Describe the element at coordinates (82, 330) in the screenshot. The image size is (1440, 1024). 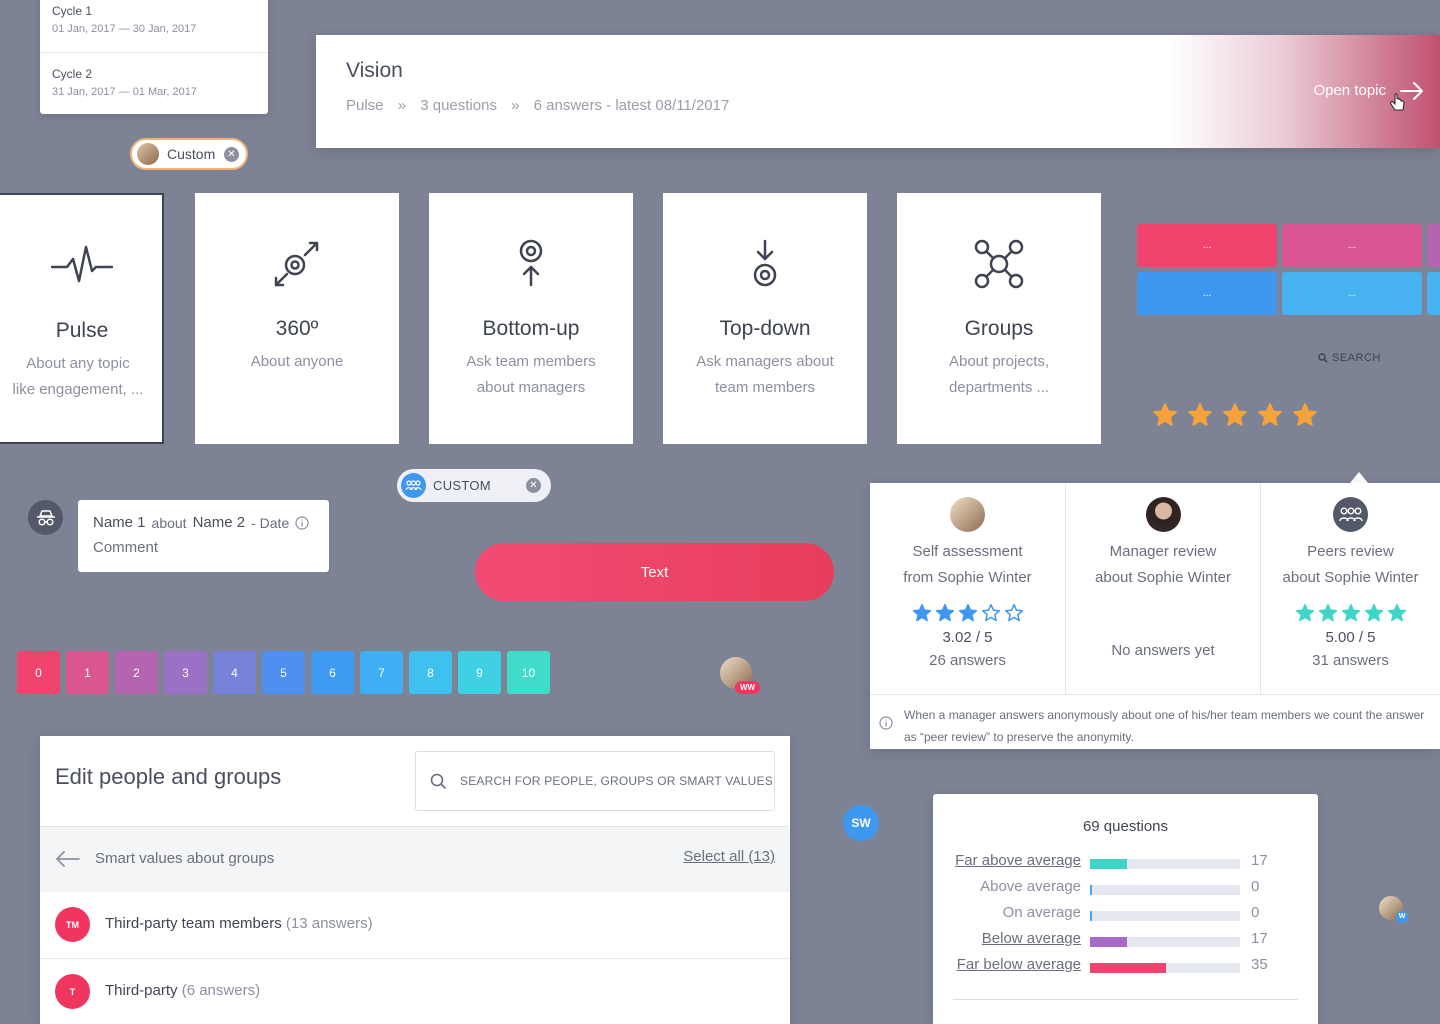
I see `type-title: Pulse` at that location.